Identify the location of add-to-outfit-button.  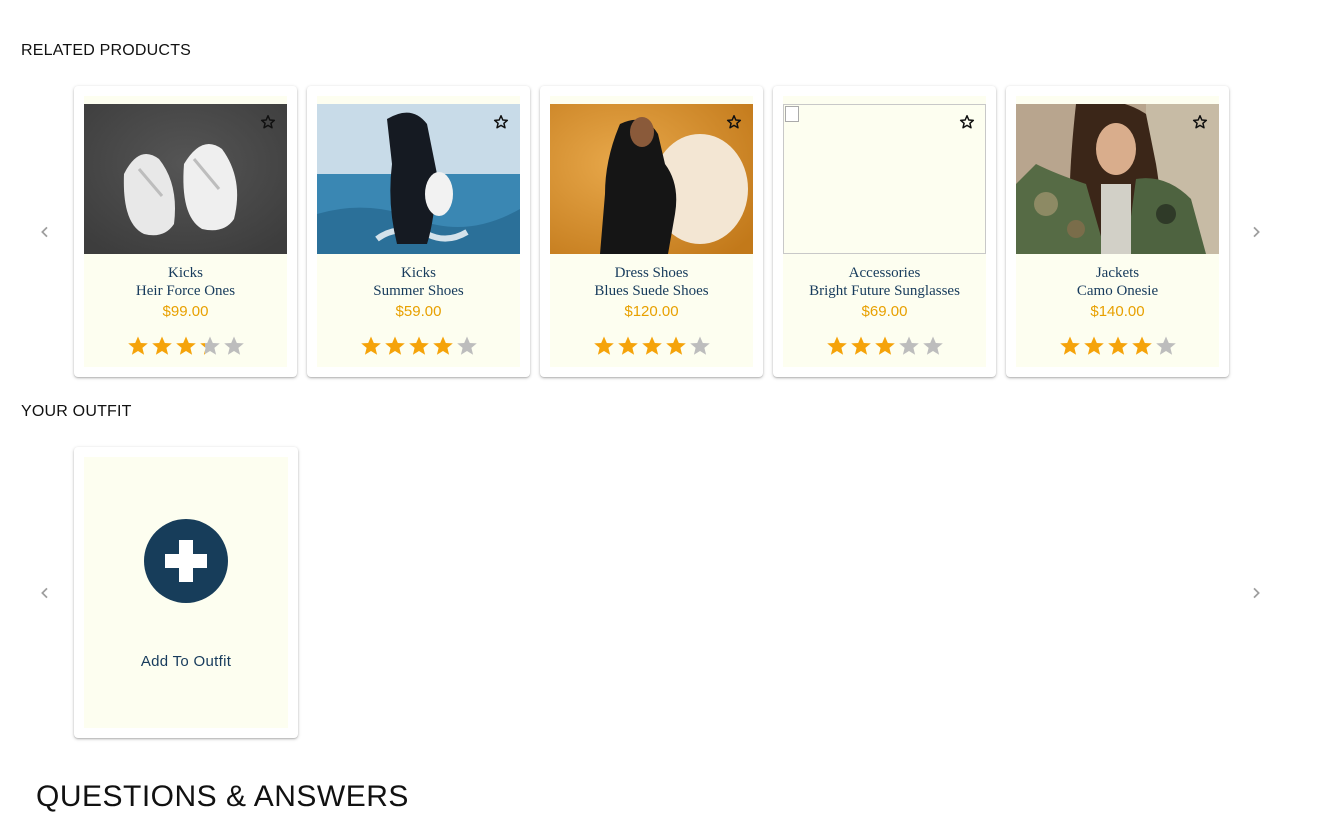
(186, 561).